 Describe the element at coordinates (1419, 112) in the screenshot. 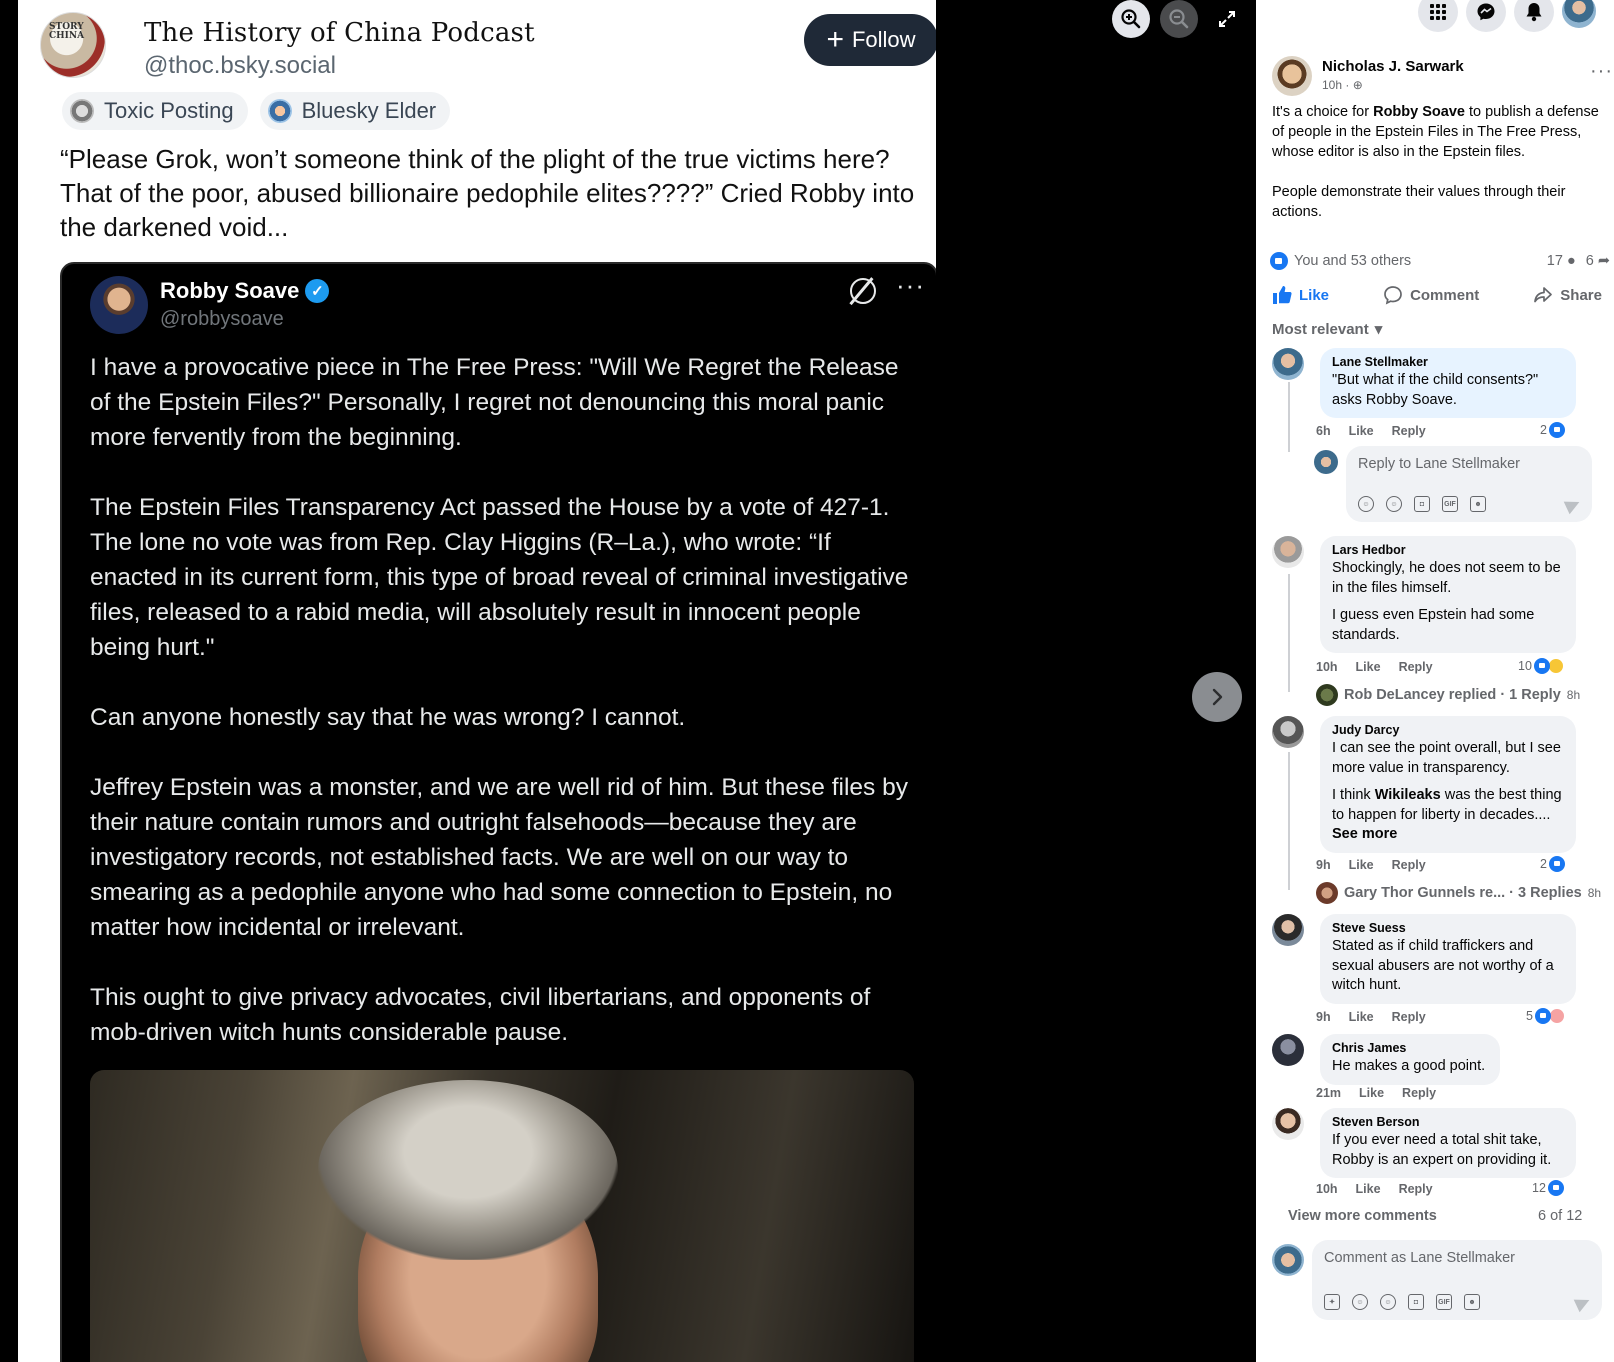

I see `mention-link: Robby Soave` at that location.